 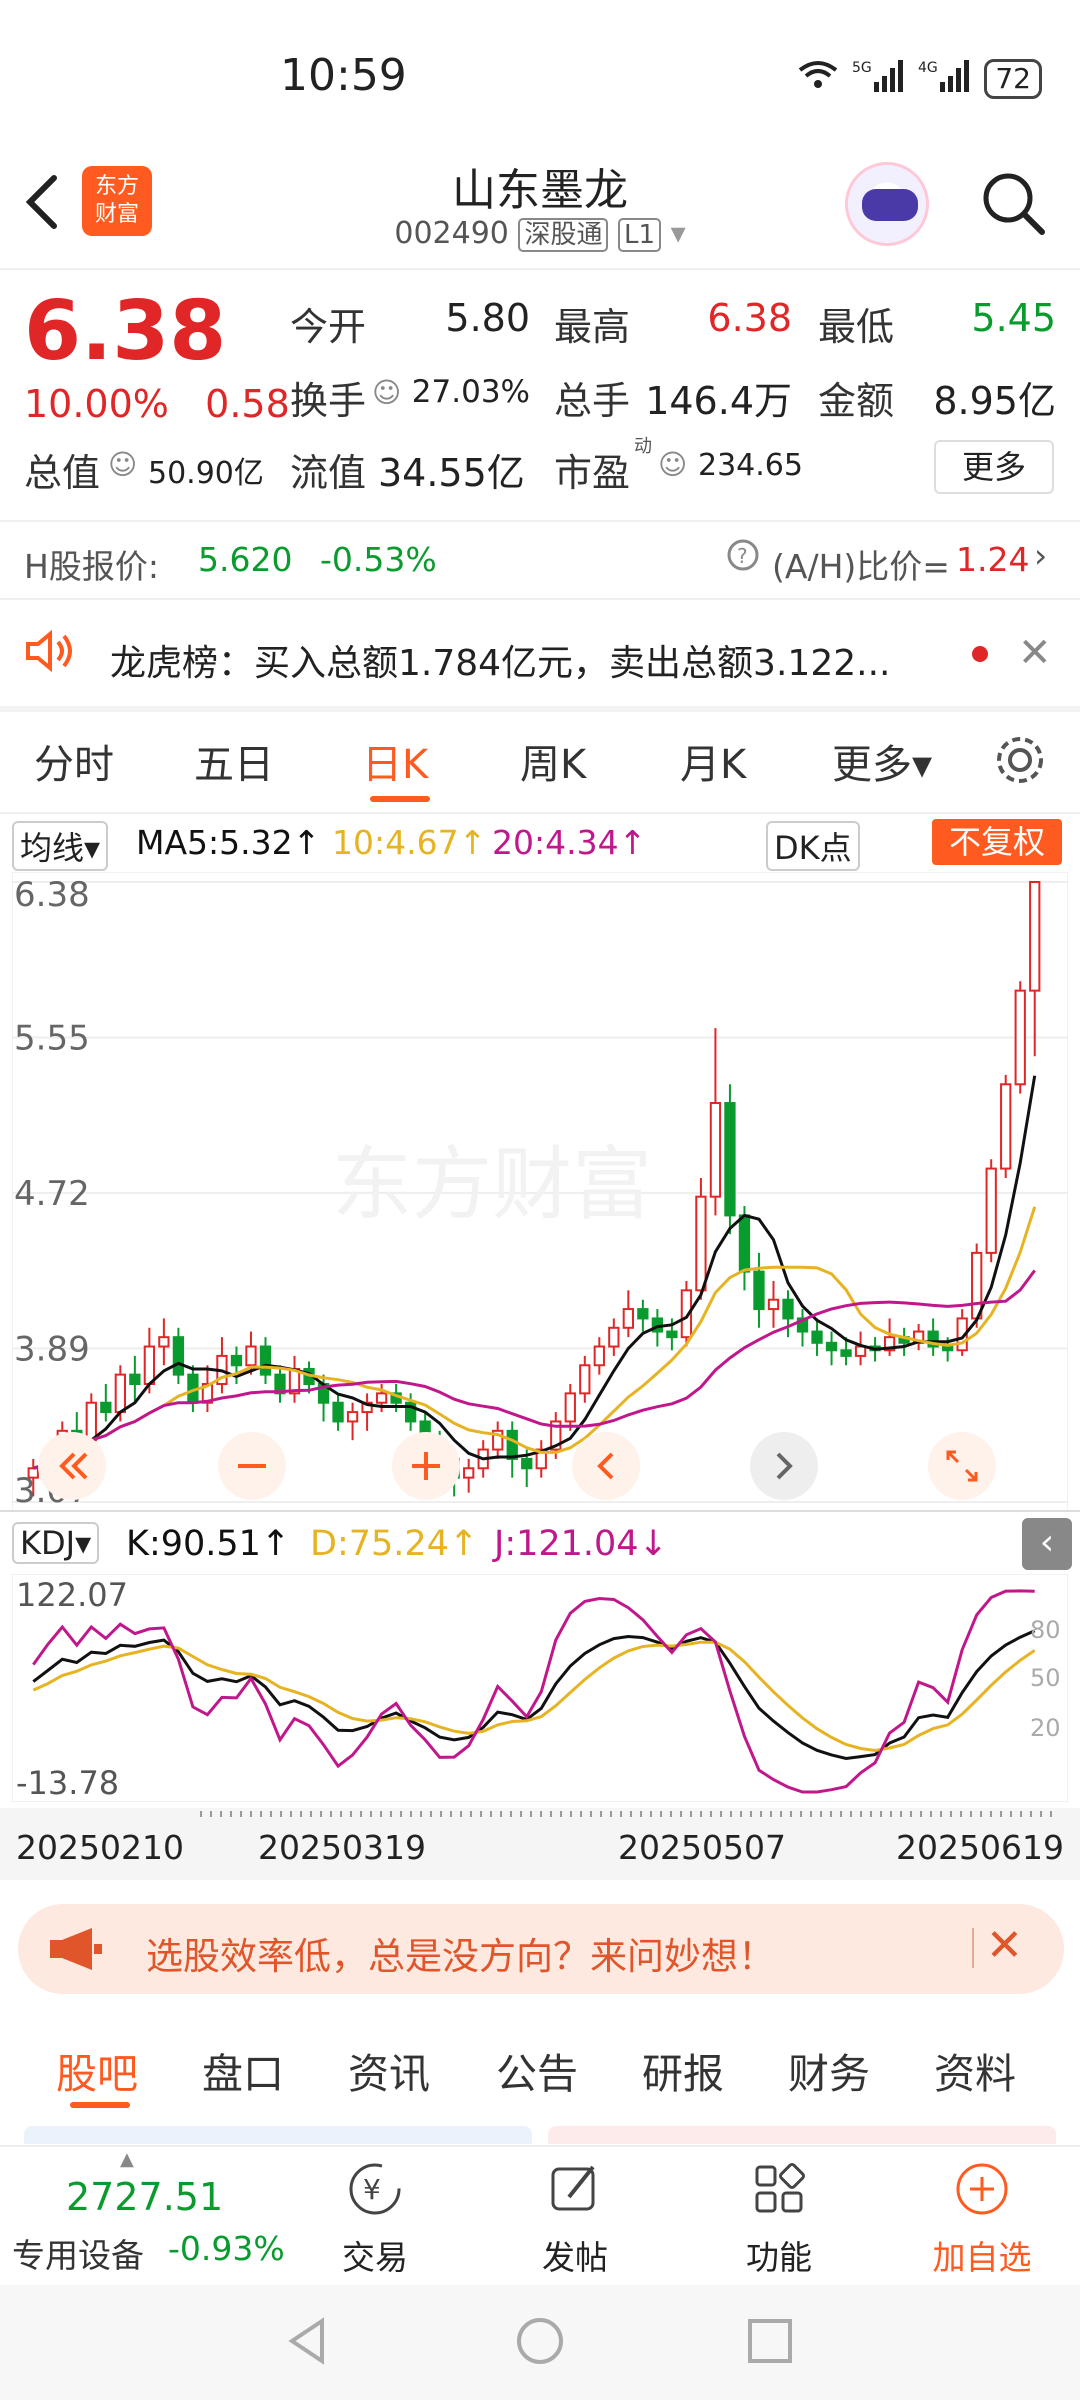 What do you see at coordinates (52, 895) in the screenshot?
I see `y-axis-label: 6.38` at bounding box center [52, 895].